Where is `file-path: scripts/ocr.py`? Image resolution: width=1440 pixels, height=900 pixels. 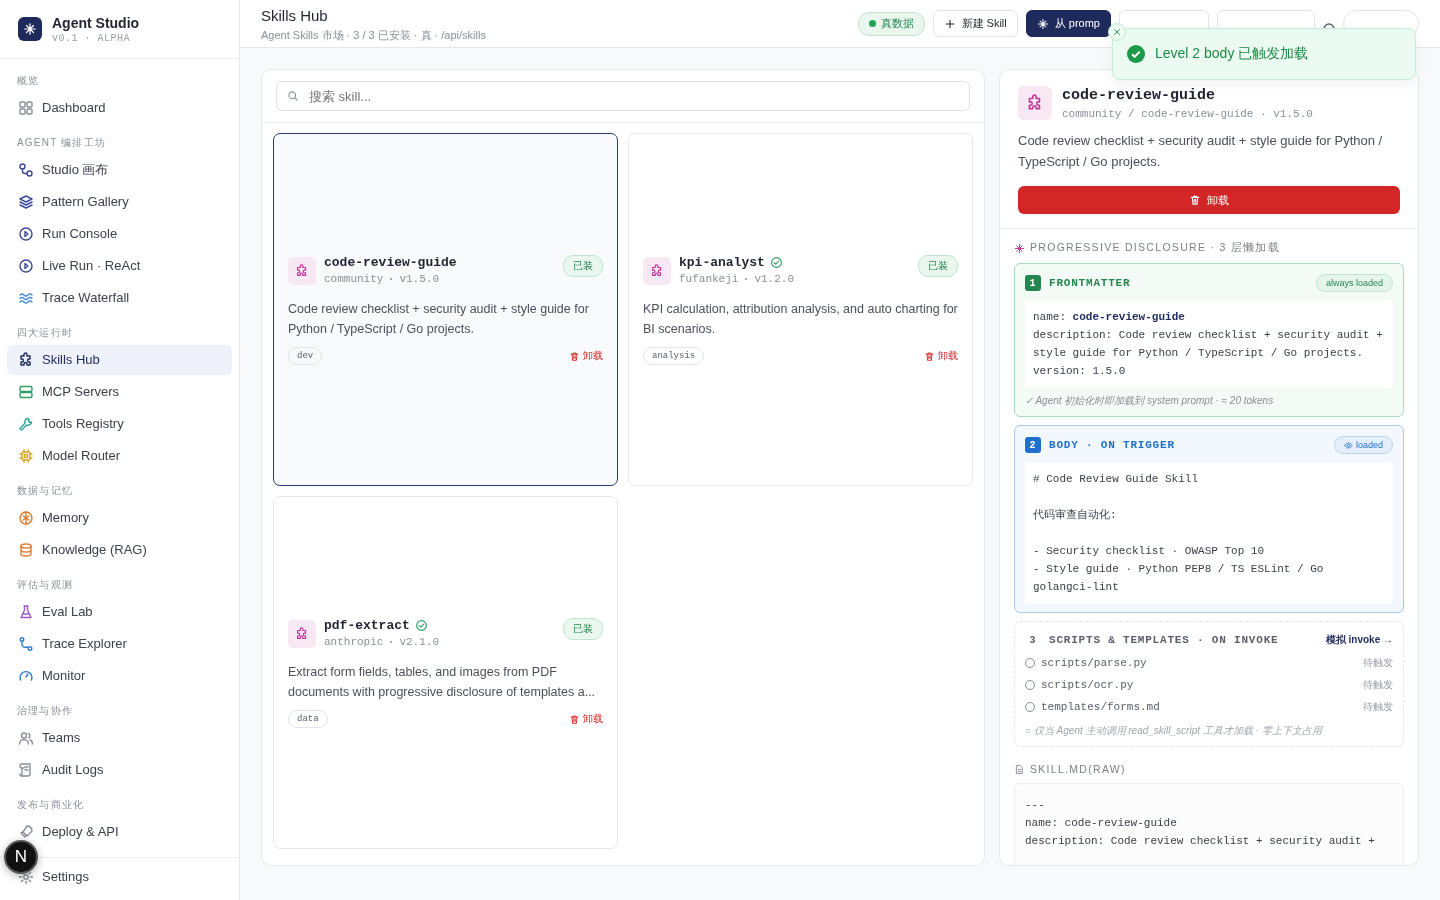
file-path: scripts/ocr.py is located at coordinates (1087, 685).